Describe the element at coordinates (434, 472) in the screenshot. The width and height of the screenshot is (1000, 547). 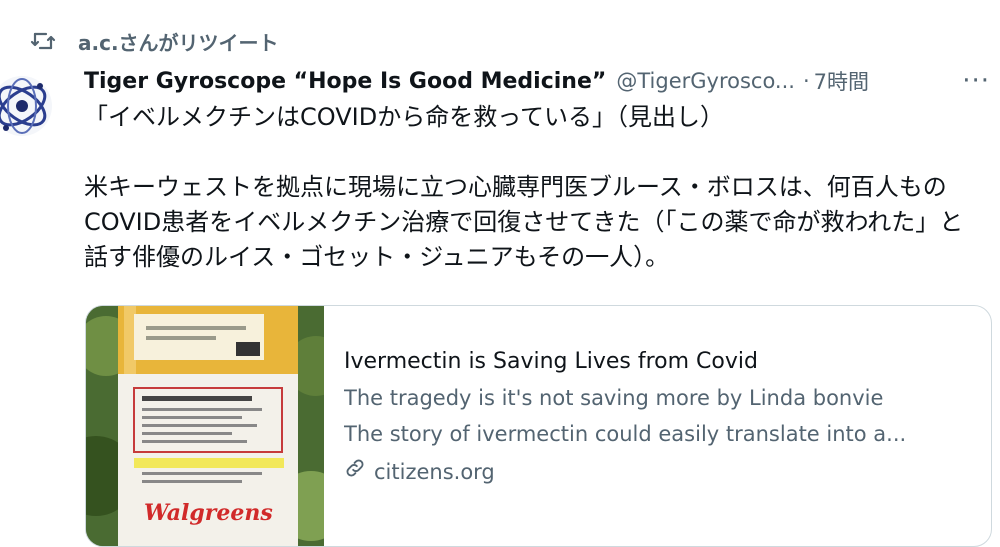
I see `card-domain-text: citizens.org` at that location.